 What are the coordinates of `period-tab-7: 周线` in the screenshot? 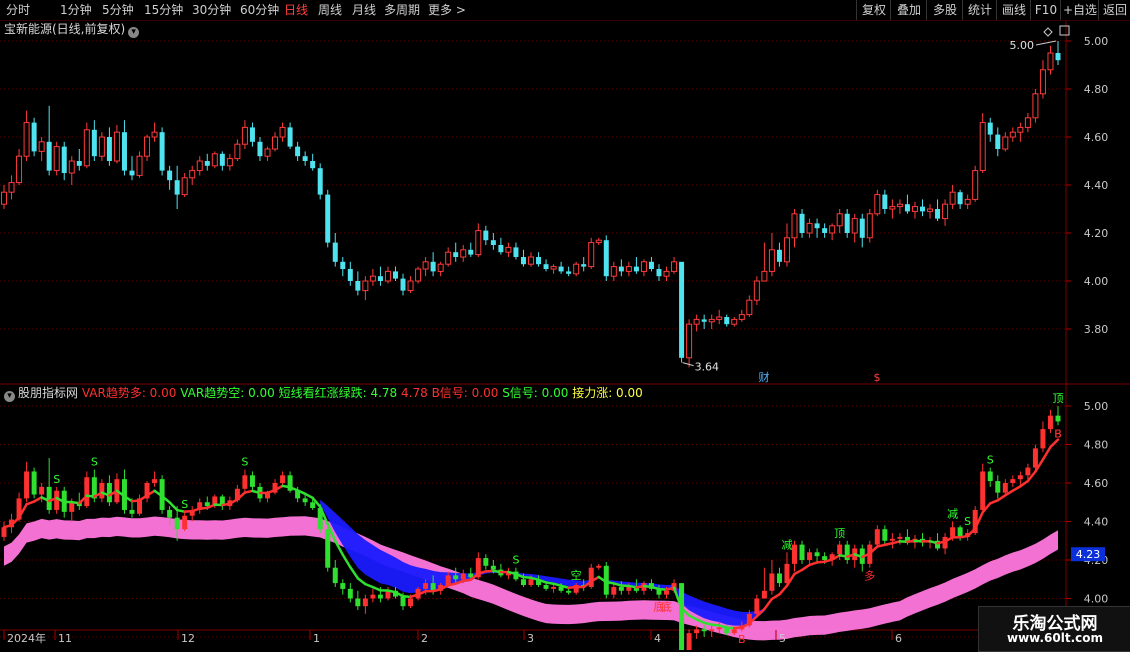 It's located at (330, 10).